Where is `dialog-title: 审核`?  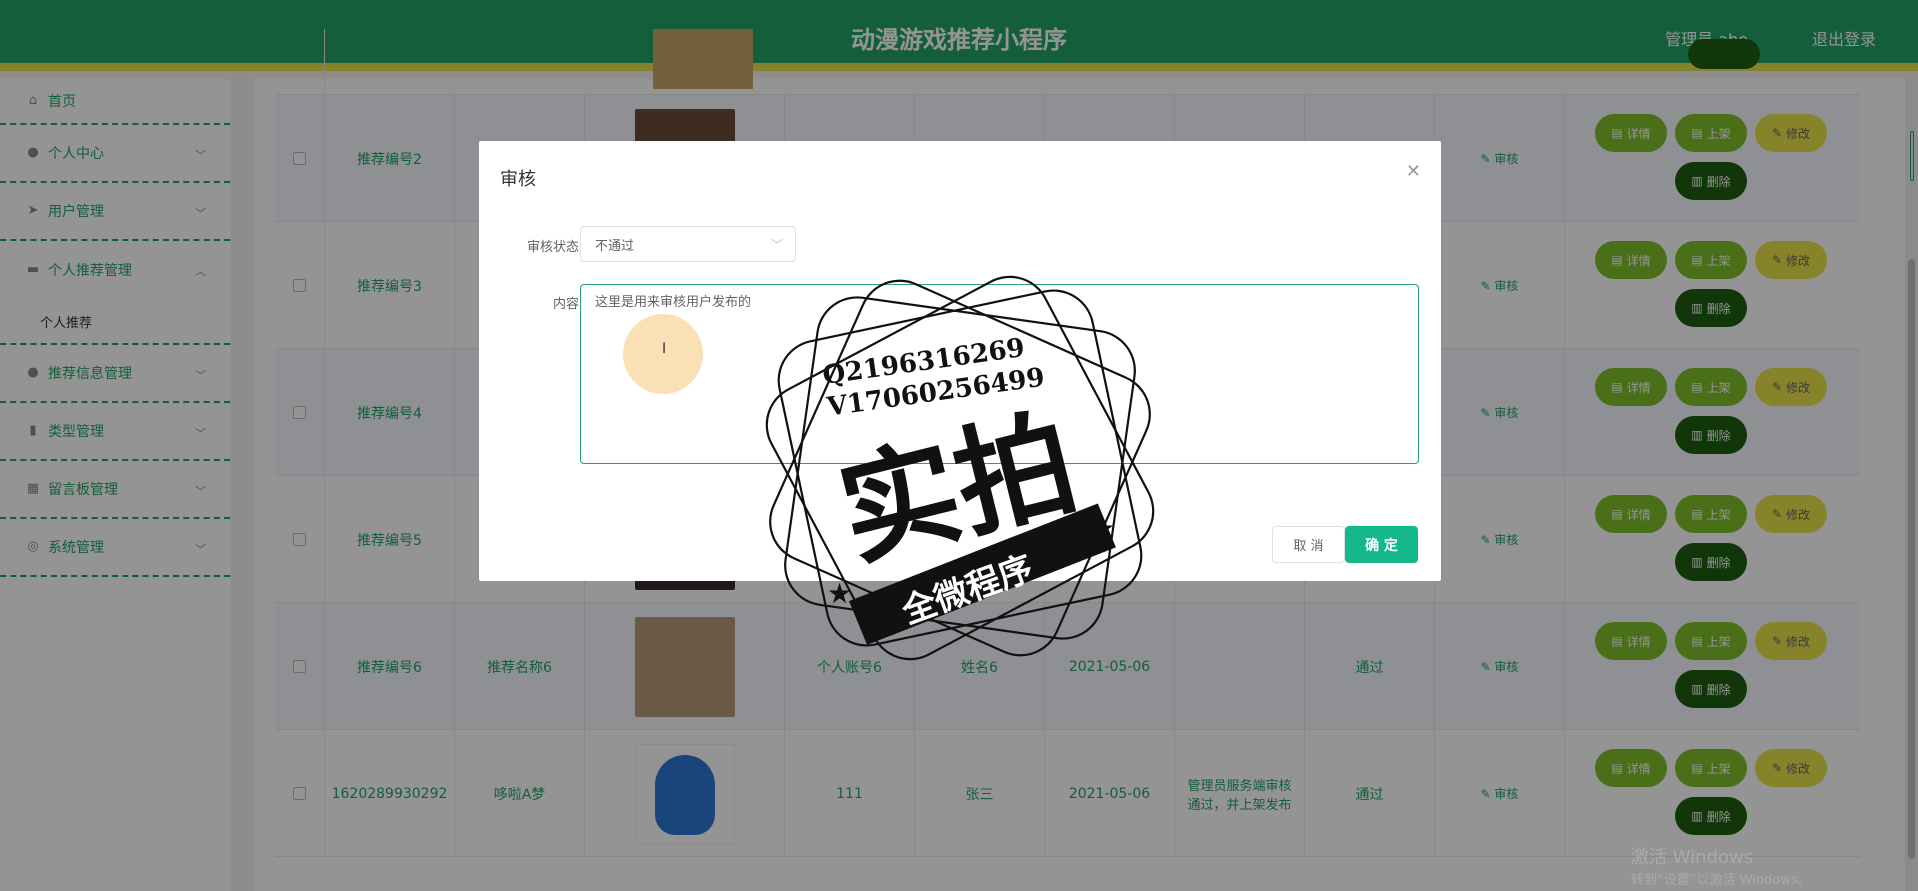
dialog-title: 审核 is located at coordinates (518, 179).